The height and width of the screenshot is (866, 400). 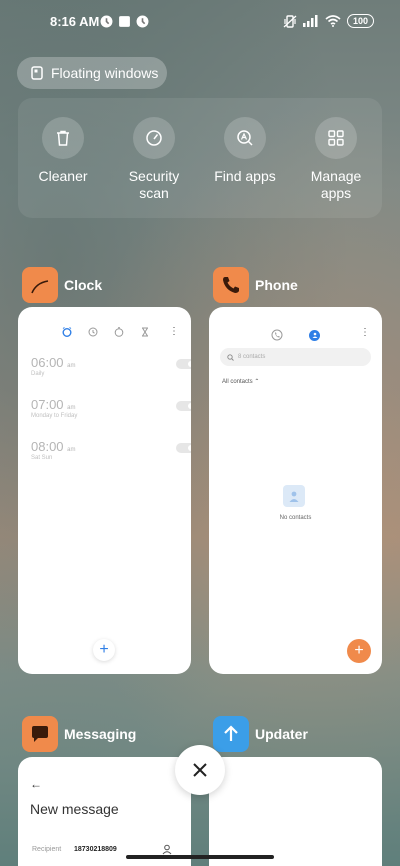 I want to click on contacts-search-field: 8 contacts, so click(x=295, y=357).